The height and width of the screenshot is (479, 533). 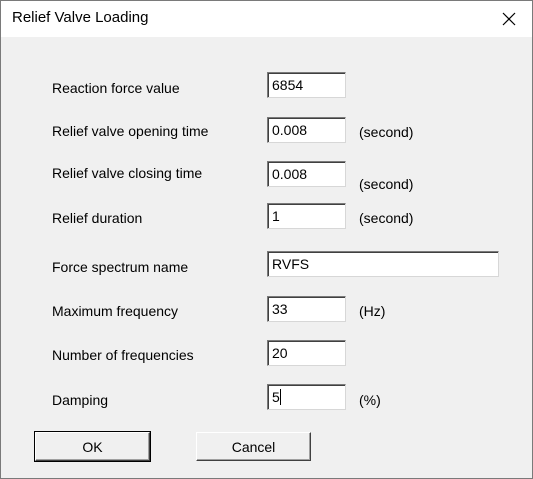 What do you see at coordinates (383, 264) in the screenshot?
I see `spectrum-name-input: RVFS` at bounding box center [383, 264].